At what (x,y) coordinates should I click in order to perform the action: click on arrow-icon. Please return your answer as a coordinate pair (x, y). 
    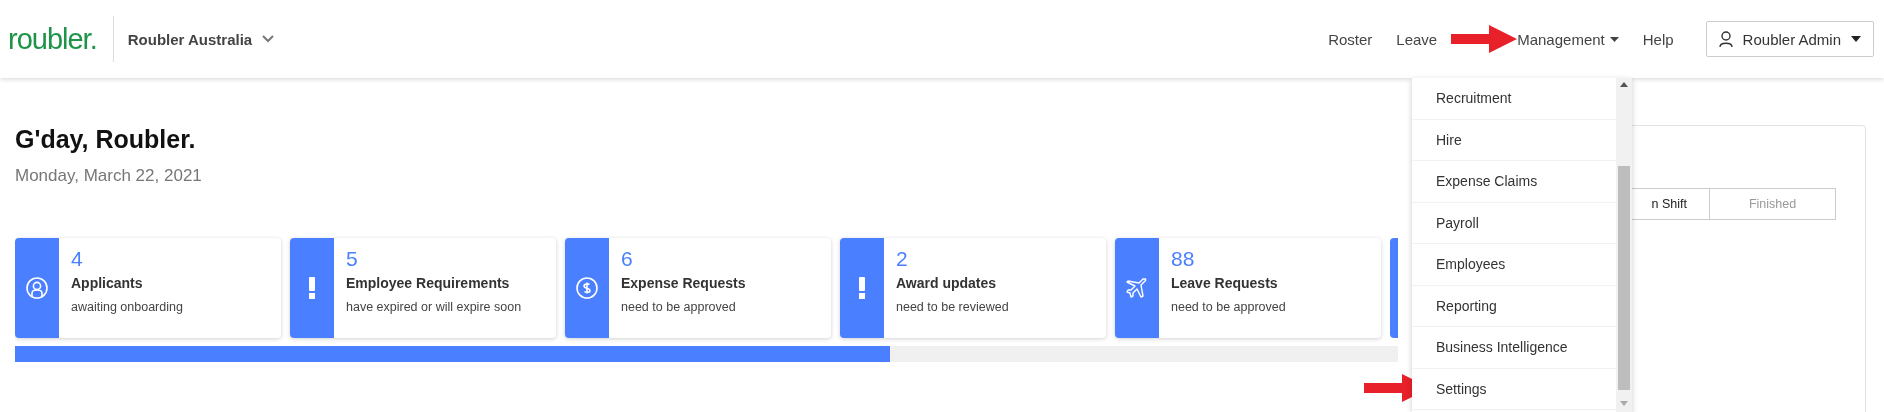
    Looking at the image, I should click on (1484, 39).